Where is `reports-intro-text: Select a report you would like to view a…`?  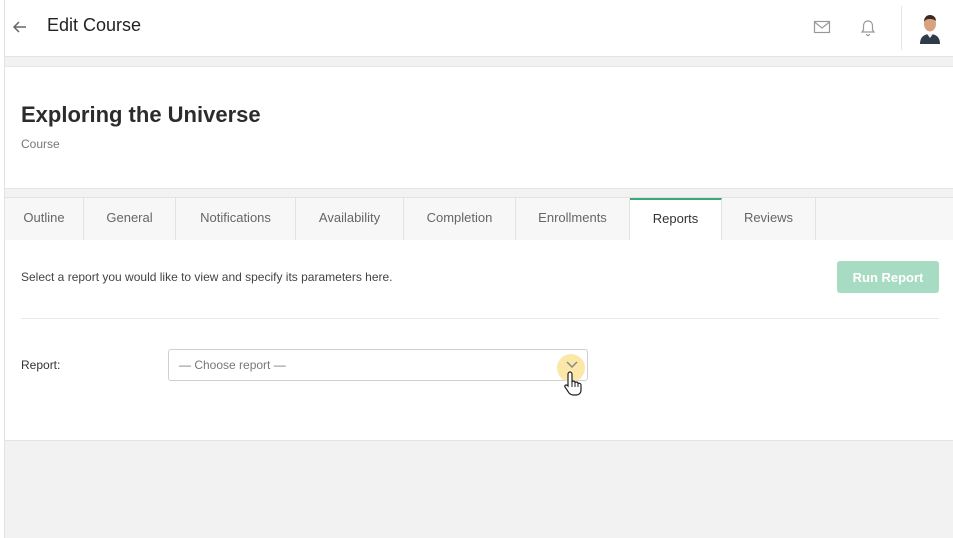 reports-intro-text: Select a report you would like to view a… is located at coordinates (207, 277).